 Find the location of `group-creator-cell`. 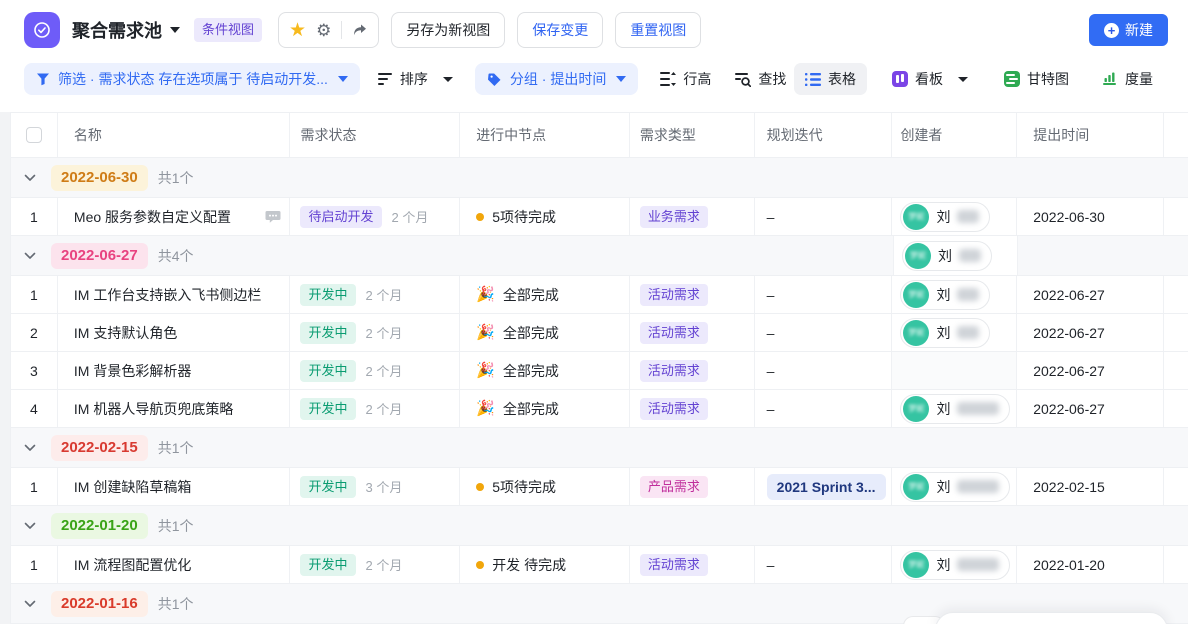

group-creator-cell is located at coordinates (955, 525).